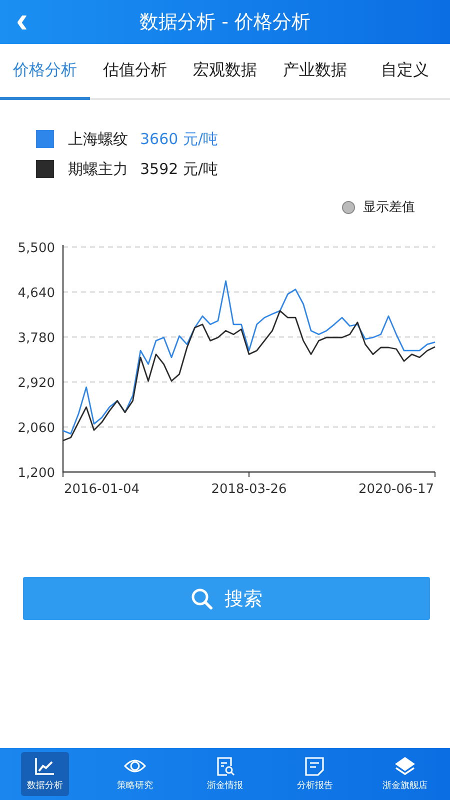 This screenshot has width=450, height=800. What do you see at coordinates (315, 766) in the screenshot?
I see `document-icon` at bounding box center [315, 766].